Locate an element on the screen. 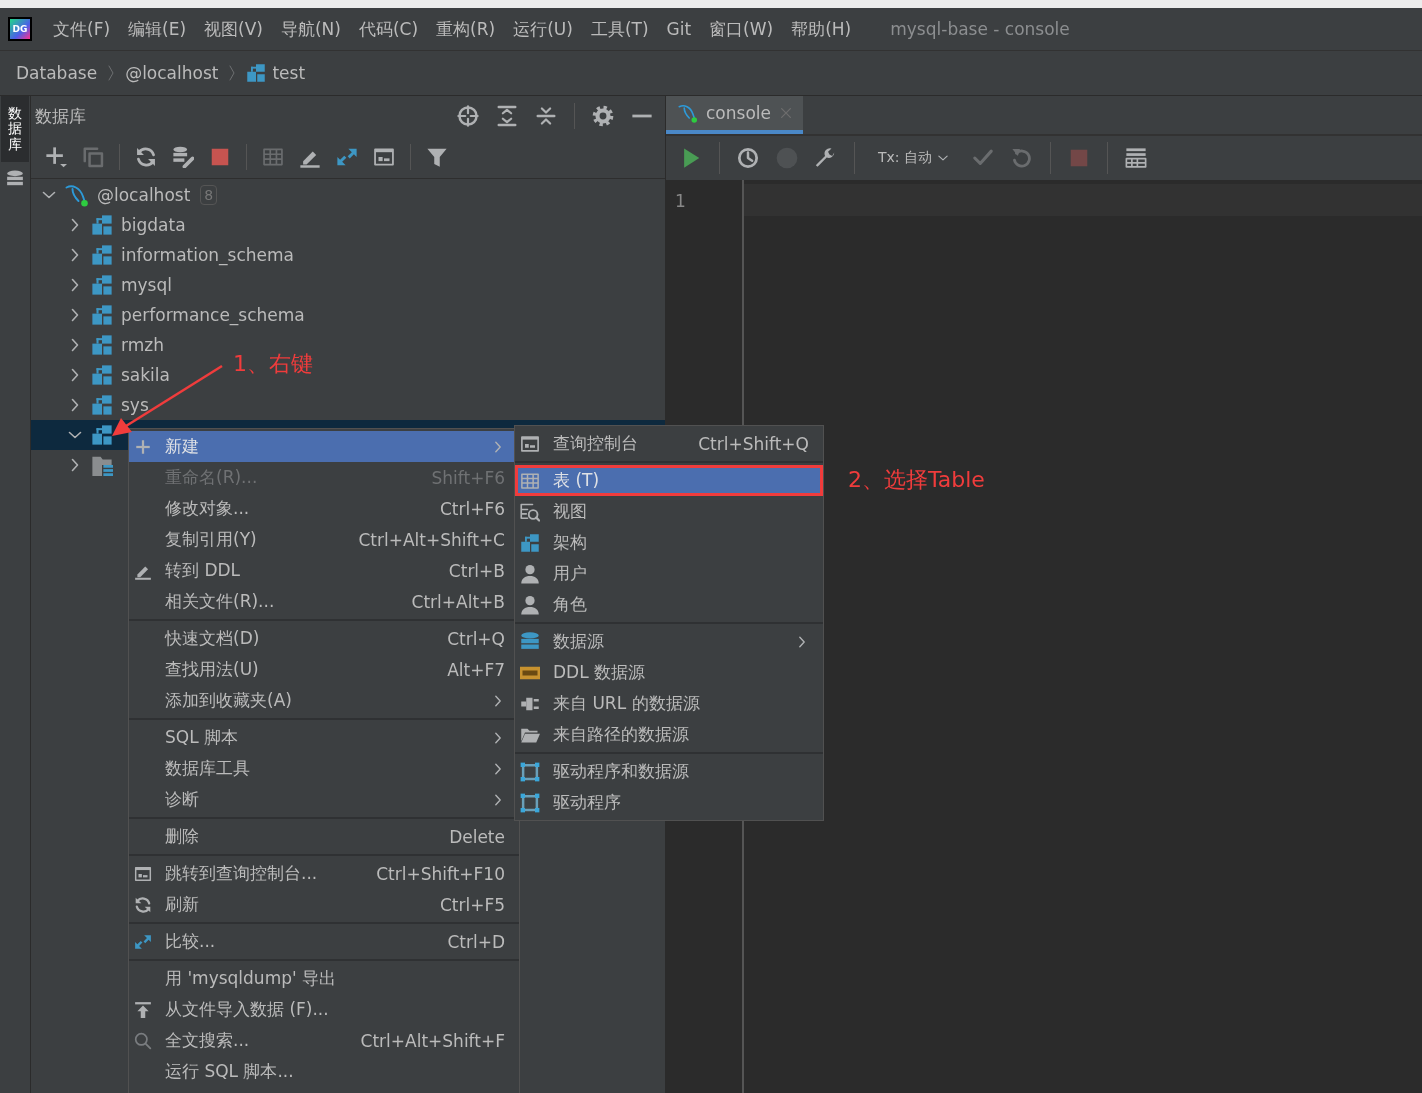  line-number: 1 is located at coordinates (680, 201).